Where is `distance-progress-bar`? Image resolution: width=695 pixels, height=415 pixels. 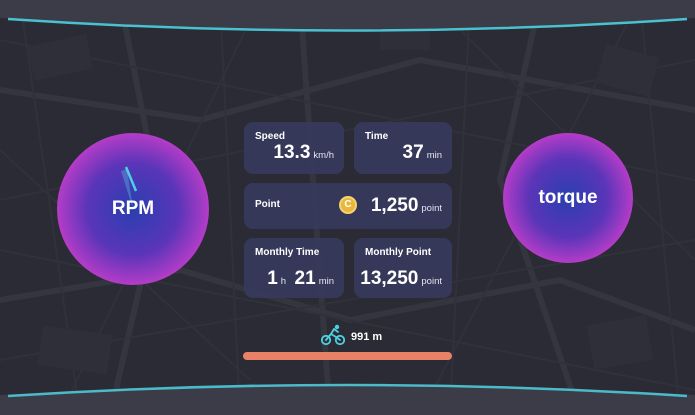 distance-progress-bar is located at coordinates (347, 356).